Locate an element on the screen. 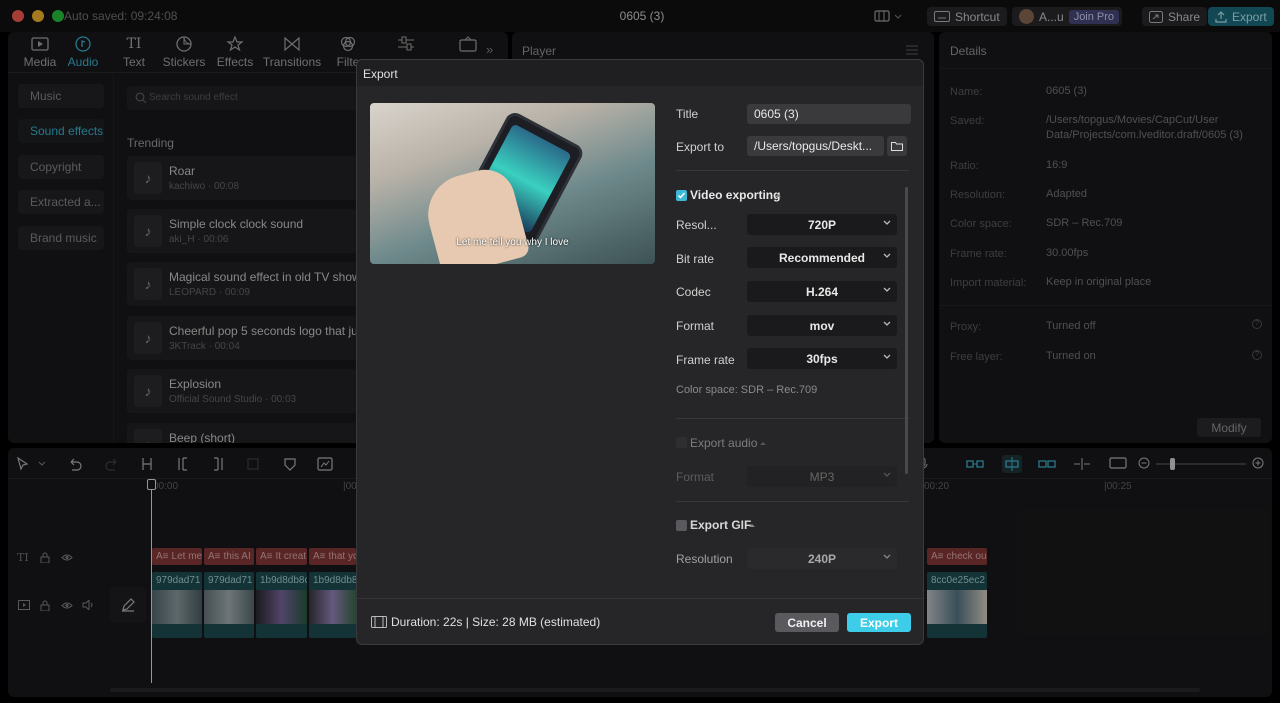 This screenshot has height=703, width=1280. gif-resolution-label: Resolution is located at coordinates (704, 559).